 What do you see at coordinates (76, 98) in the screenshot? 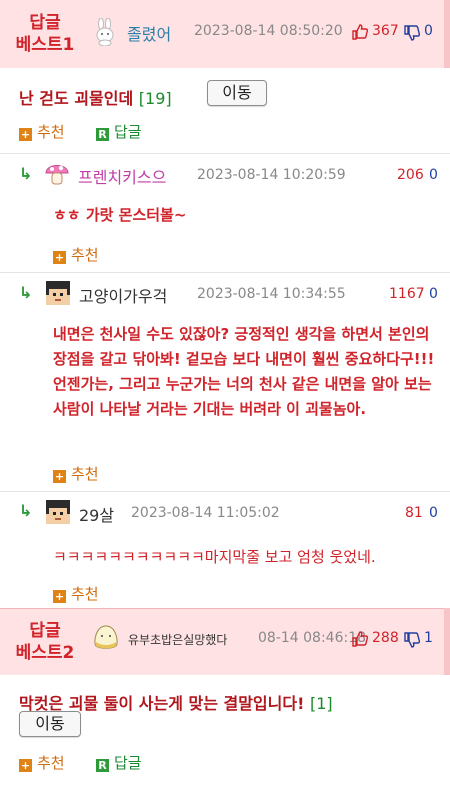
I see `best1-title: 난 걷도 괴물인데` at bounding box center [76, 98].